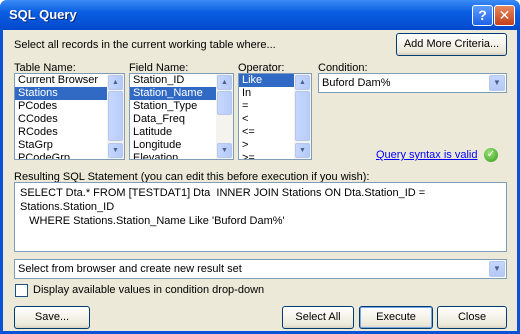 This screenshot has width=520, height=334. Describe the element at coordinates (61, 145) in the screenshot. I see `table-name-item: StaGrp` at that location.